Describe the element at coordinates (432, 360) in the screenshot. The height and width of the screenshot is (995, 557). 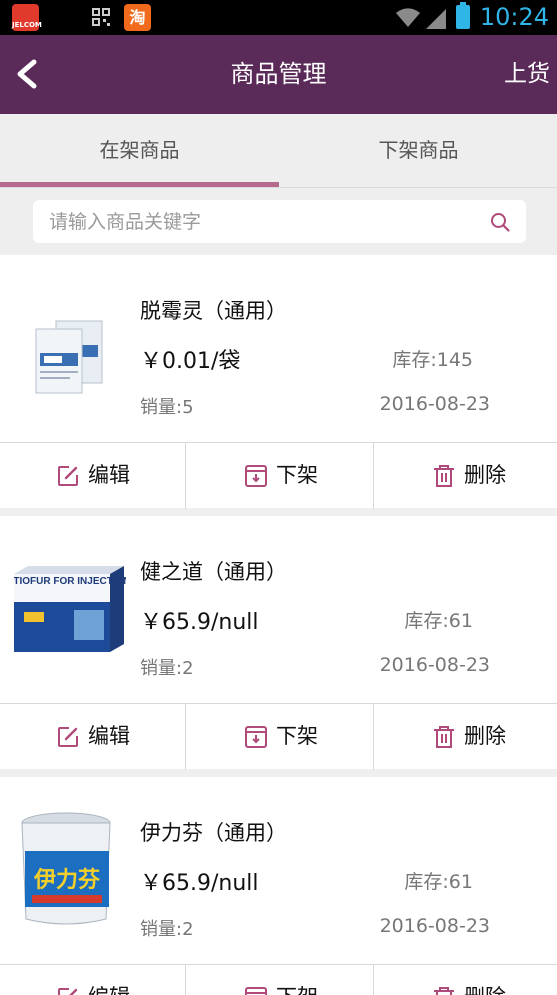
I see `product-stock: 库存:145` at that location.